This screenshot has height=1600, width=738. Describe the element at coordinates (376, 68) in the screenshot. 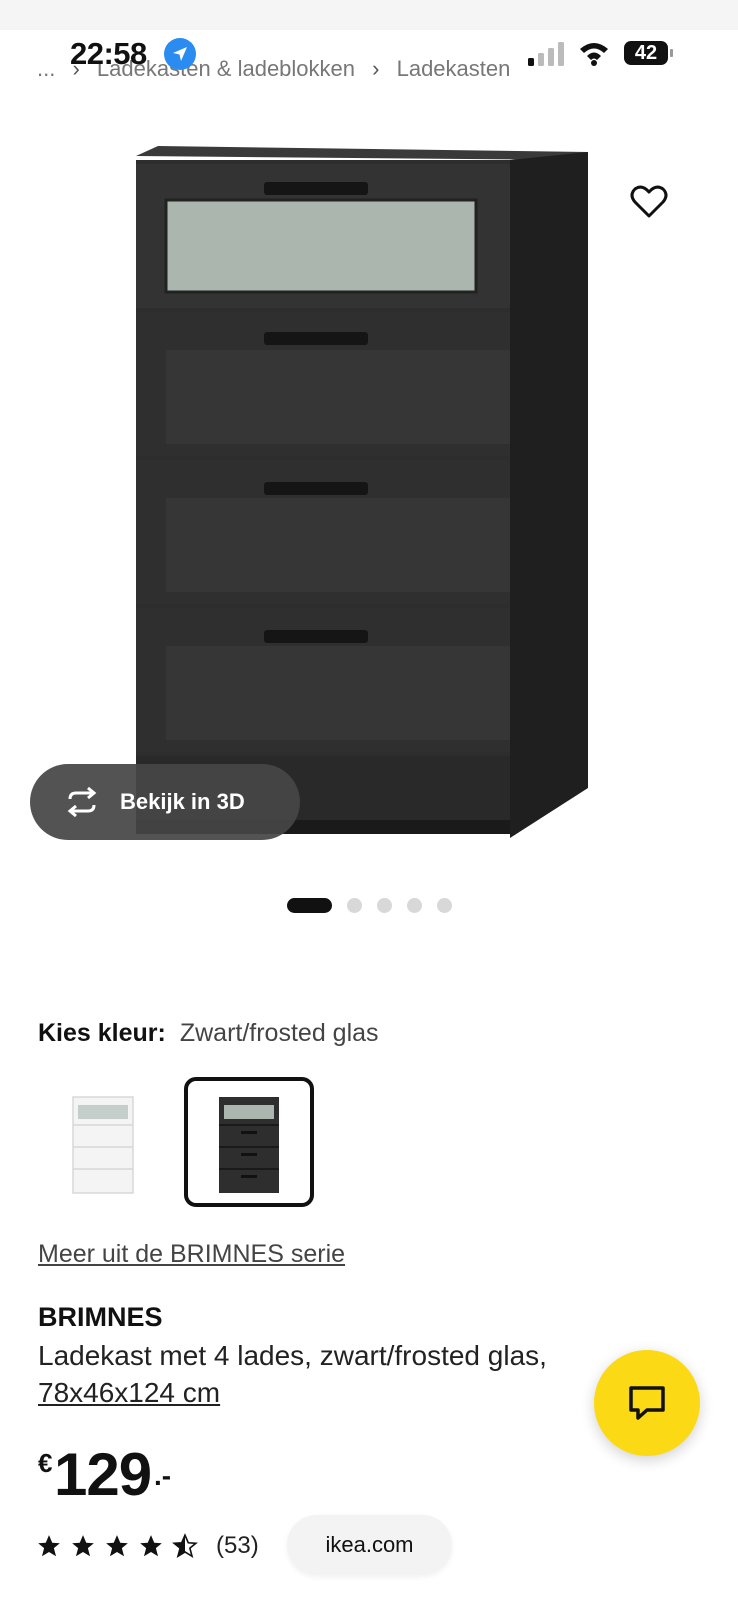

I see `chevron-right-icon: ›` at that location.